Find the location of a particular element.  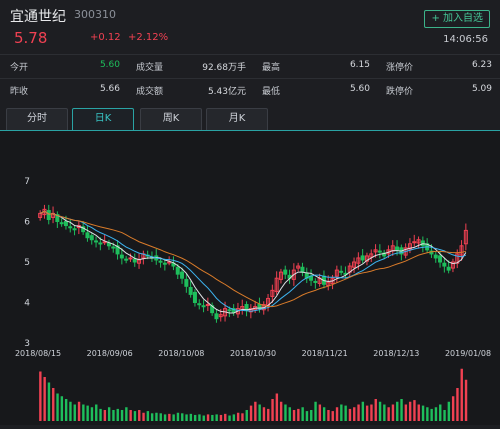

price-change-percent: +2.12% is located at coordinates (148, 37).